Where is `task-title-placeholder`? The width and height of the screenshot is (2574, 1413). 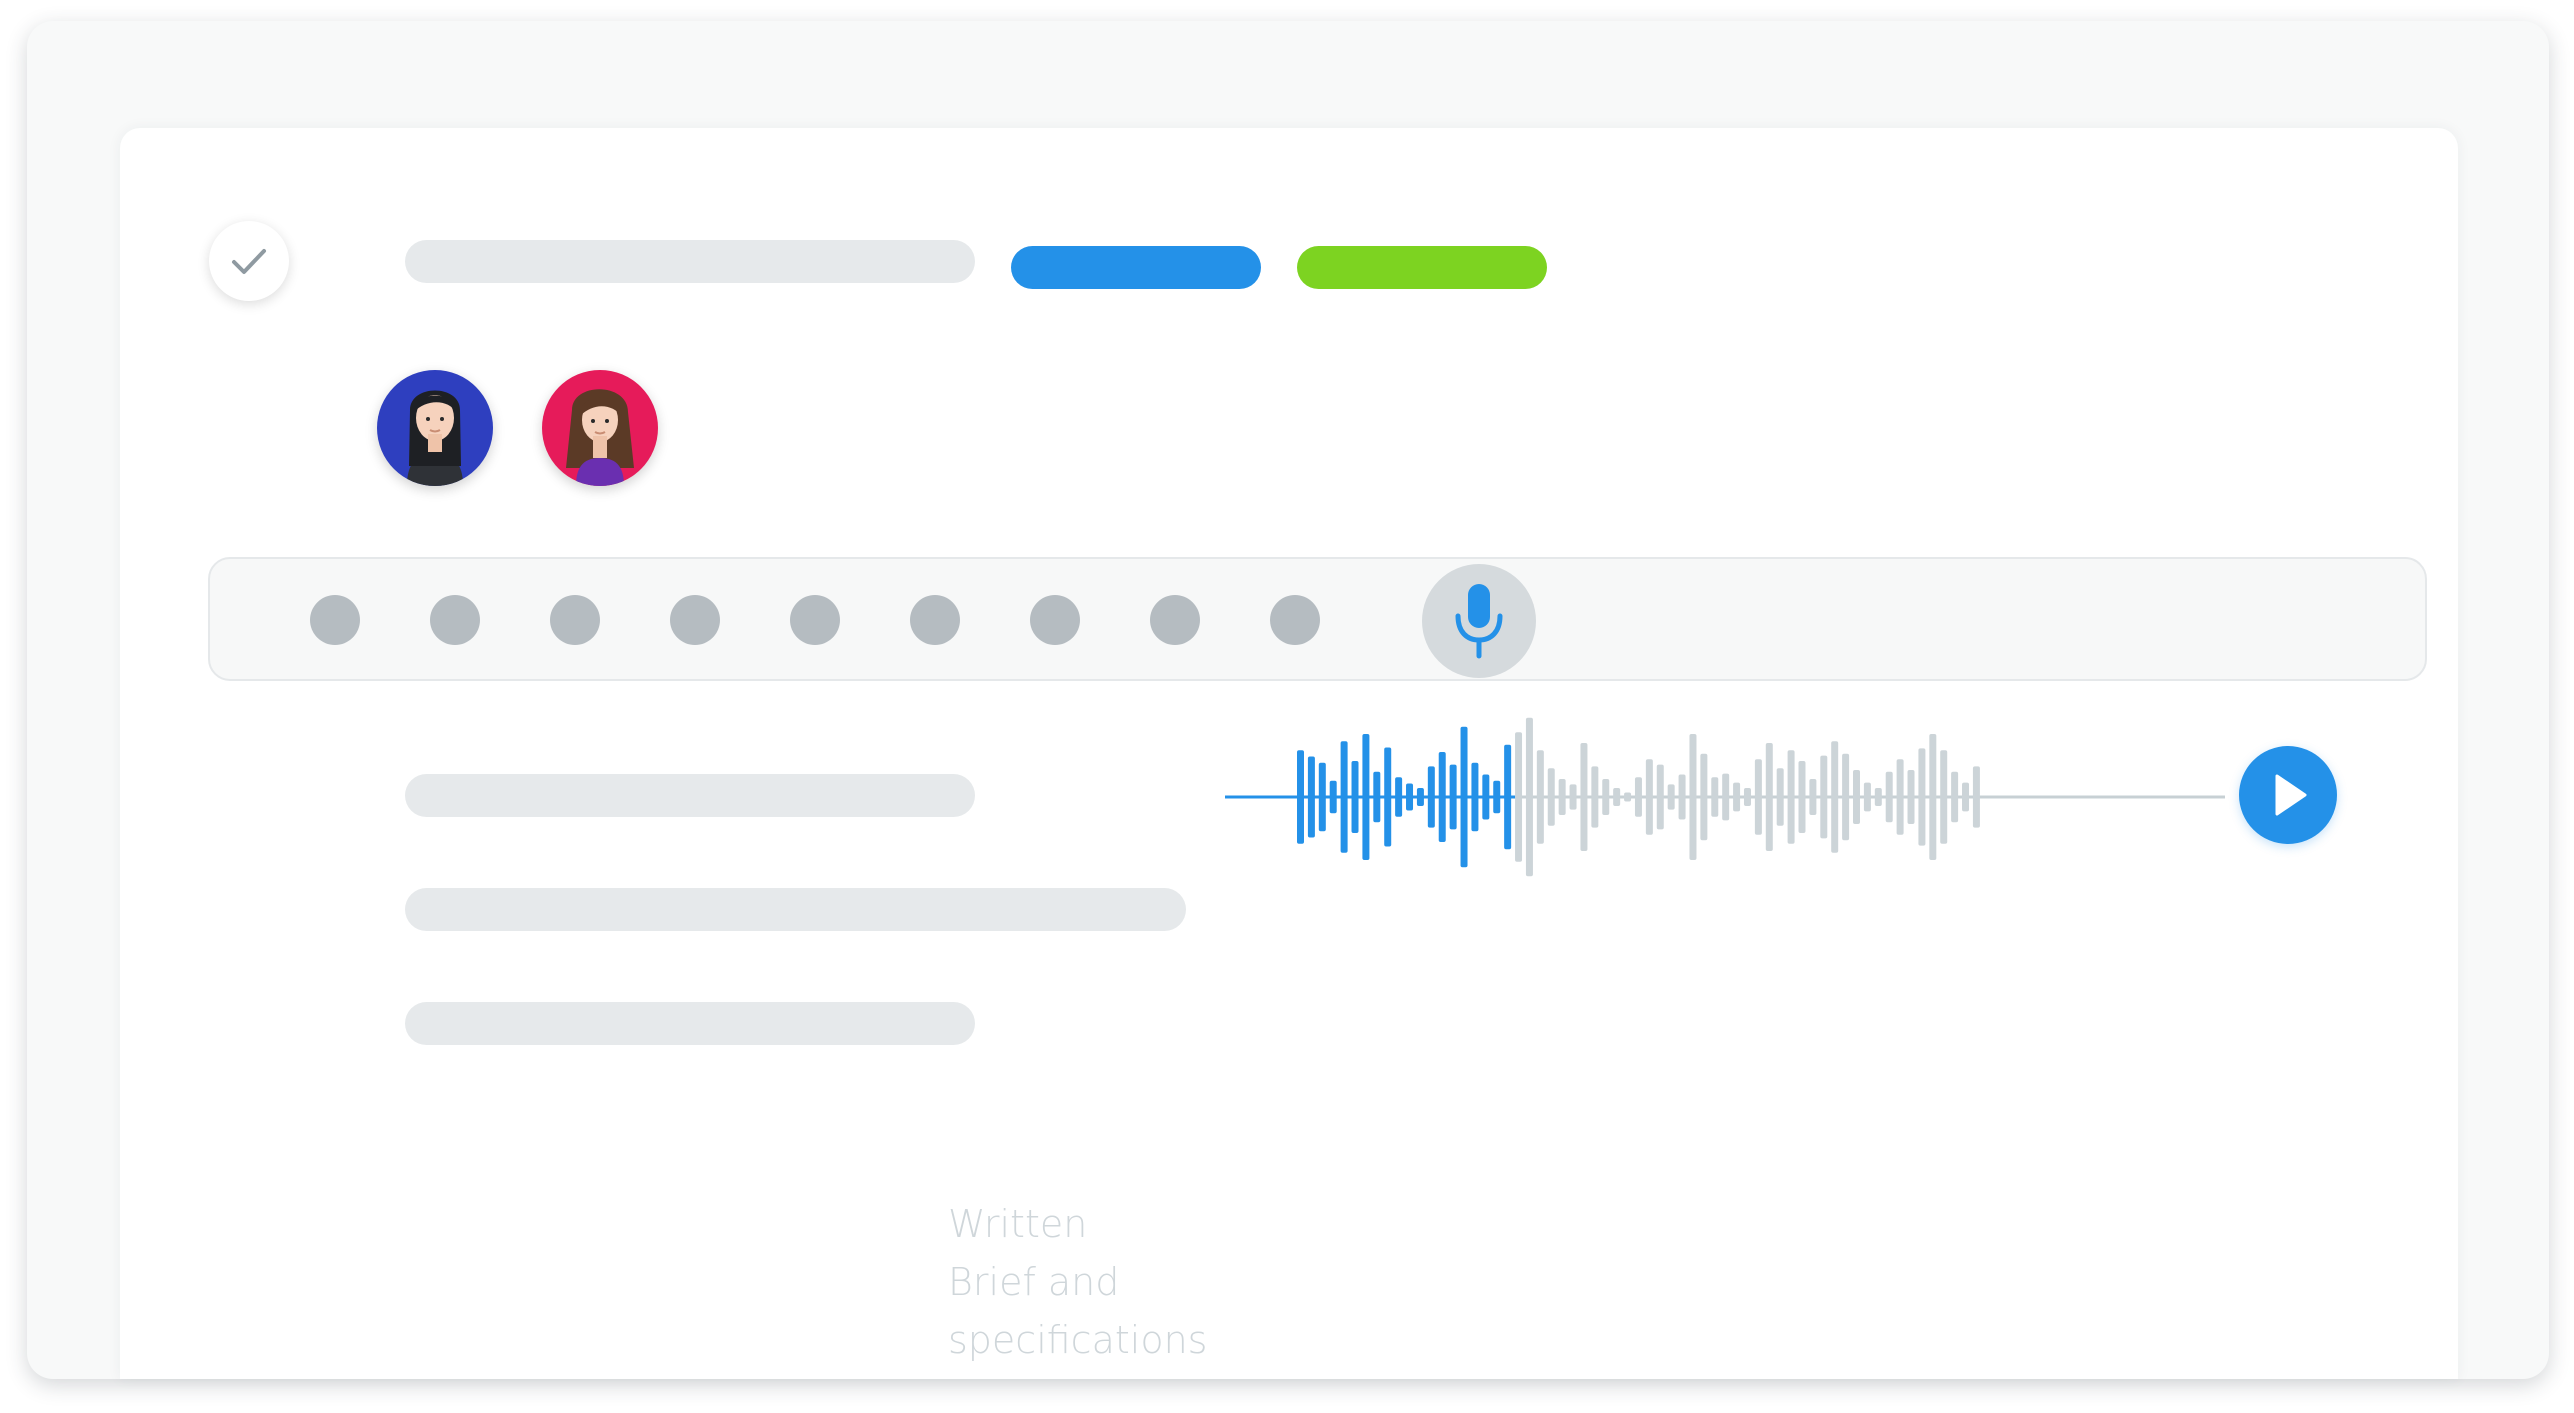
task-title-placeholder is located at coordinates (690, 261).